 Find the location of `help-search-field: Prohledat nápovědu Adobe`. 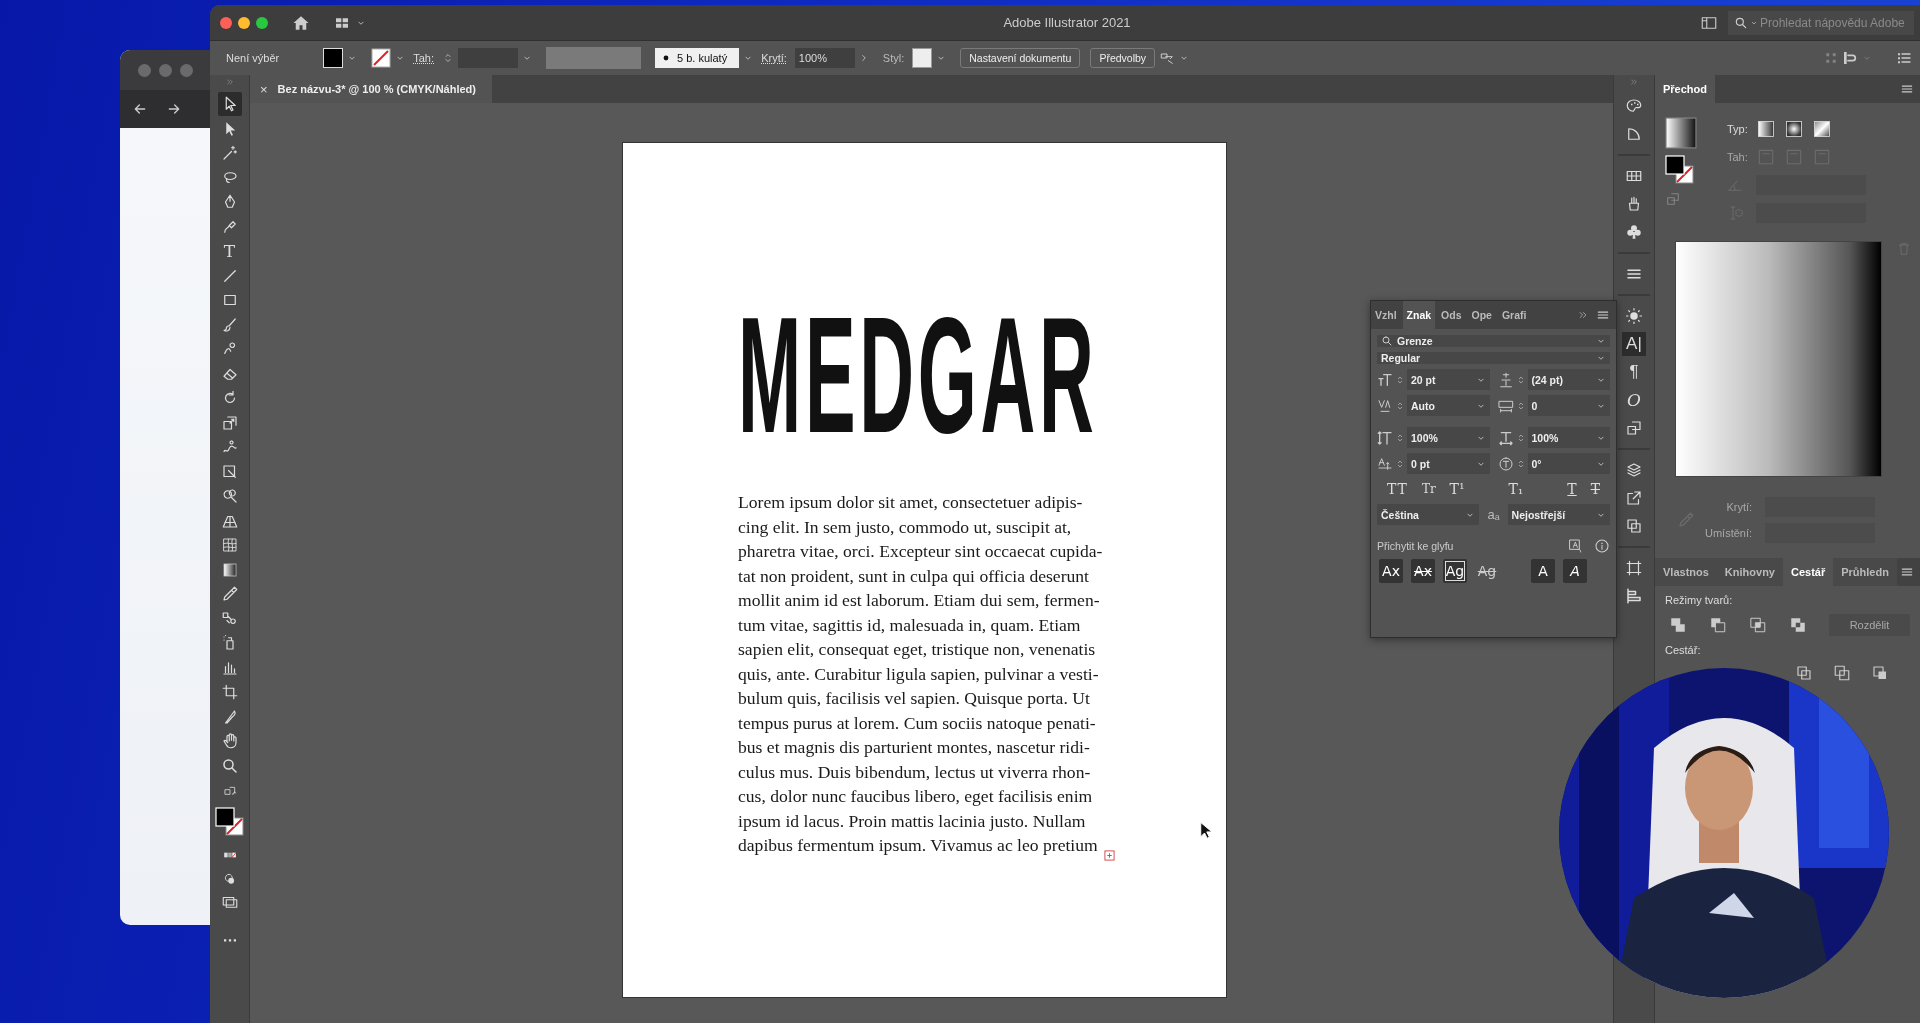

help-search-field: Prohledat nápovědu Adobe is located at coordinates (1821, 22).